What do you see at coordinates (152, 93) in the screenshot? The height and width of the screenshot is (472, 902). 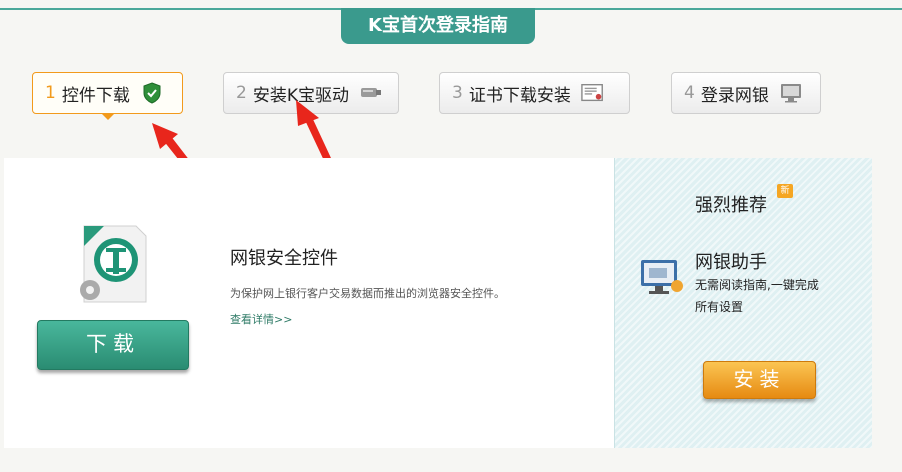 I see `shield-icon` at bounding box center [152, 93].